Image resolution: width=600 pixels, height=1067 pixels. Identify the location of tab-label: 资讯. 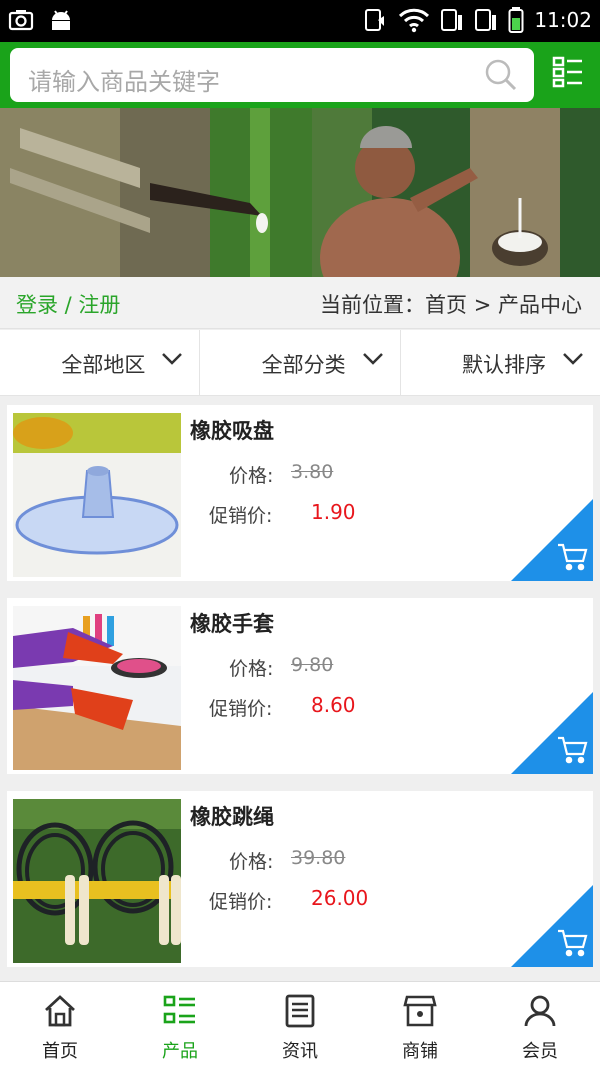
(300, 1051).